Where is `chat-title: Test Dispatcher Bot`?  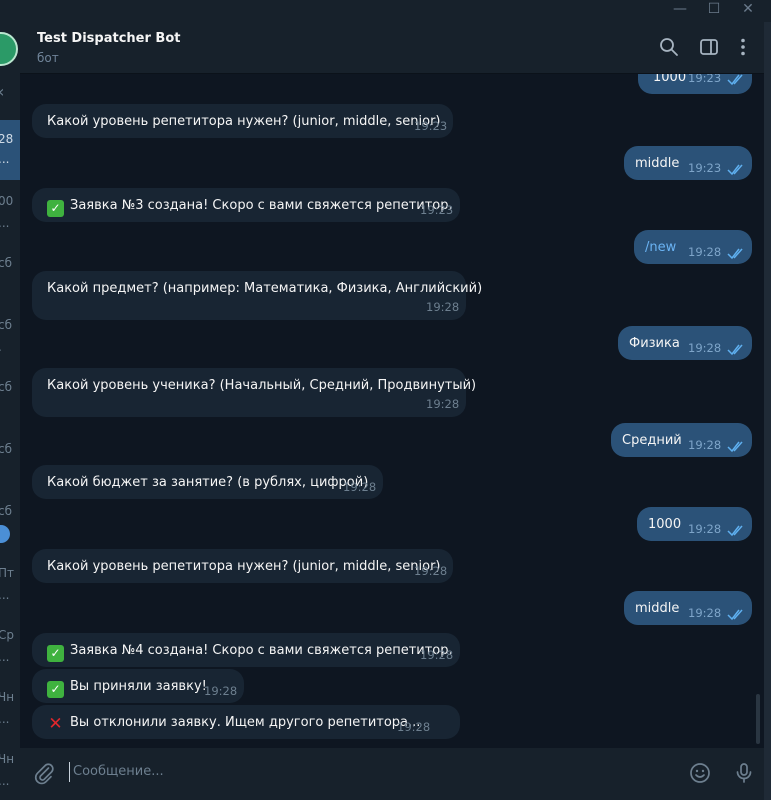
chat-title: Test Dispatcher Bot is located at coordinates (108, 38).